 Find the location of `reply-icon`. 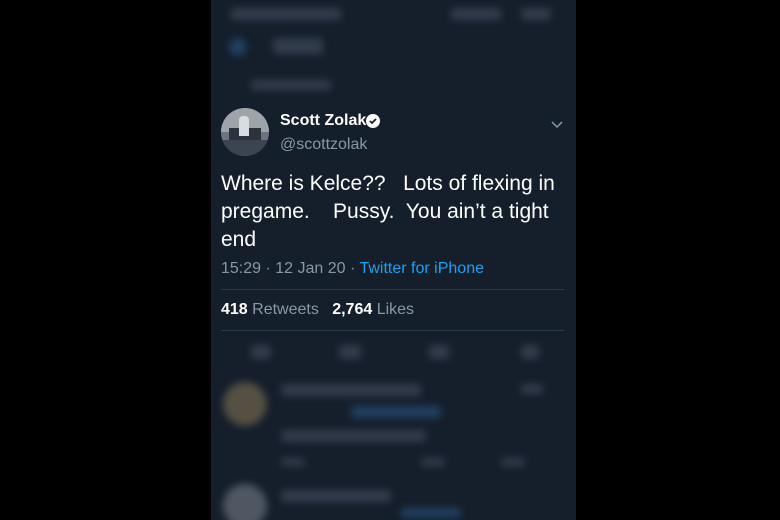

reply-icon is located at coordinates (261, 352).